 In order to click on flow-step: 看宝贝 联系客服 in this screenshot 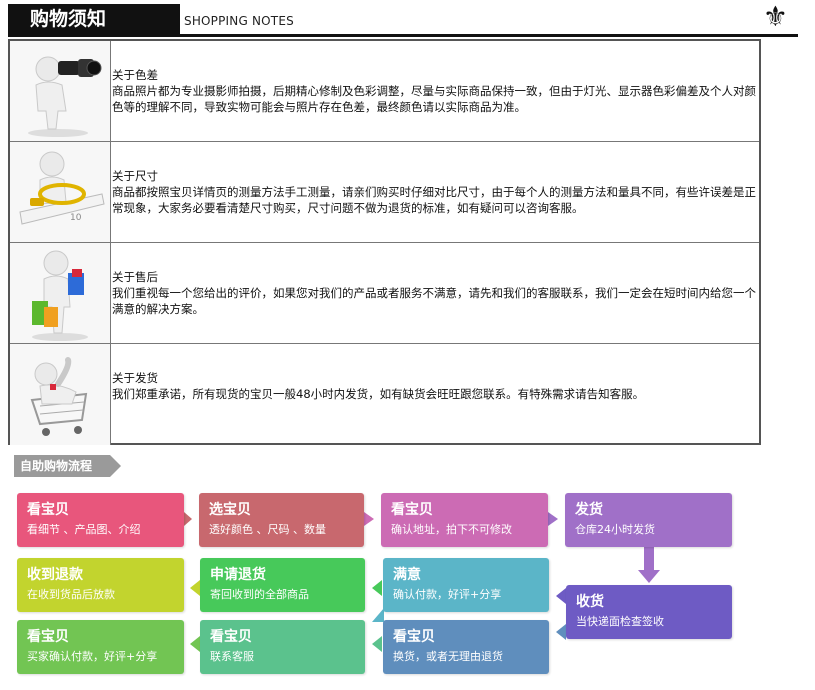, I will do `click(282, 647)`.